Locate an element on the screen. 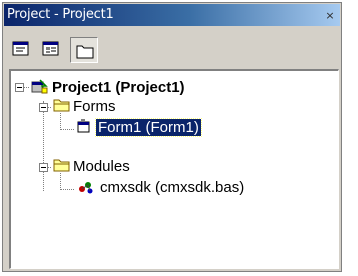 This screenshot has height=276, width=358. window-title: Project - Project1 is located at coordinates (60, 14).